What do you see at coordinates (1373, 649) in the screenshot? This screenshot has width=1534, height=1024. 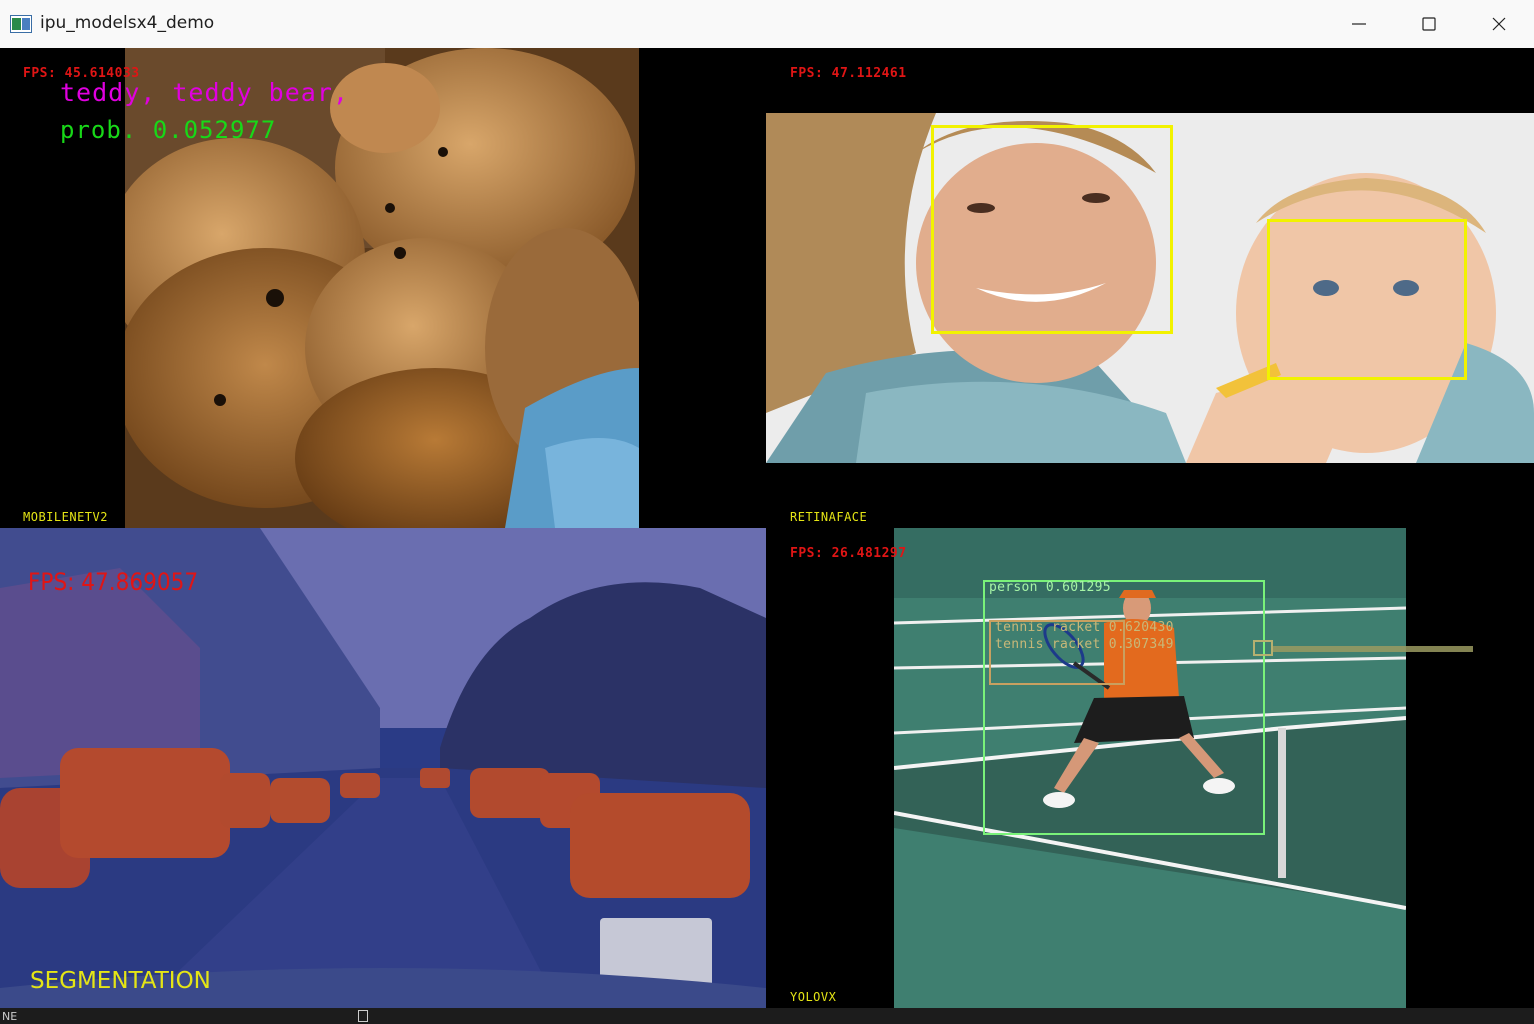 I see `overlapping-detection-label` at bounding box center [1373, 649].